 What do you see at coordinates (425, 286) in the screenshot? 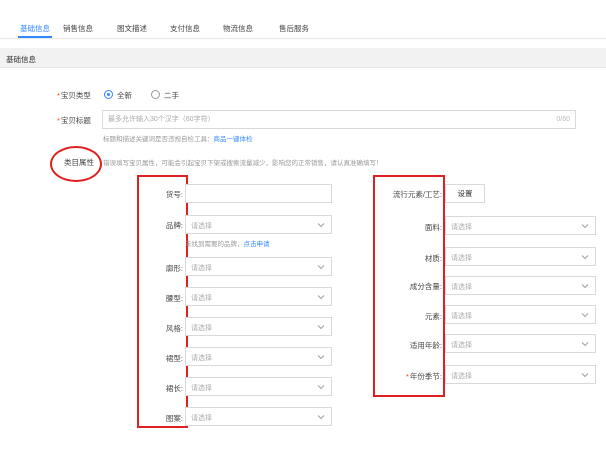
I see `field-label-composition: 成分含量:` at bounding box center [425, 286].